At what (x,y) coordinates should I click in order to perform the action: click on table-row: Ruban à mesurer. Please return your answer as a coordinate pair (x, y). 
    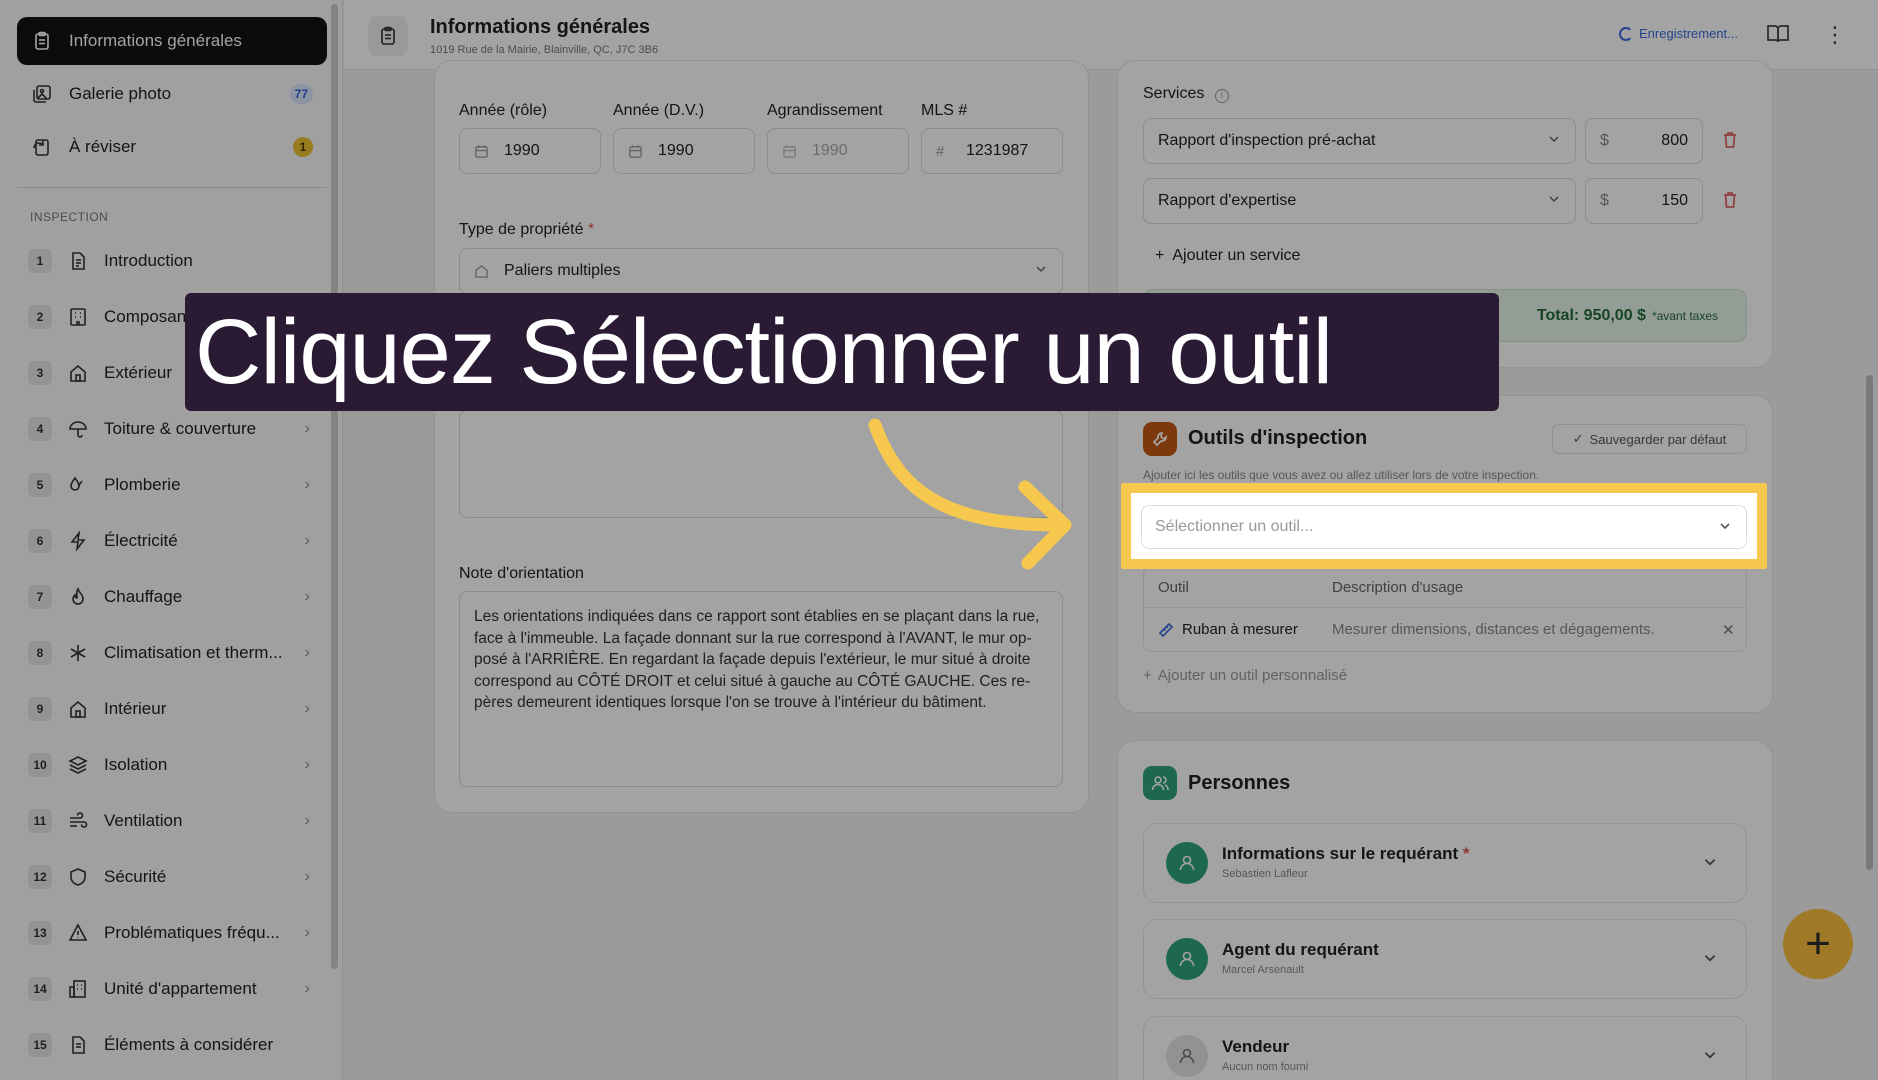
    Looking at the image, I should click on (1228, 629).